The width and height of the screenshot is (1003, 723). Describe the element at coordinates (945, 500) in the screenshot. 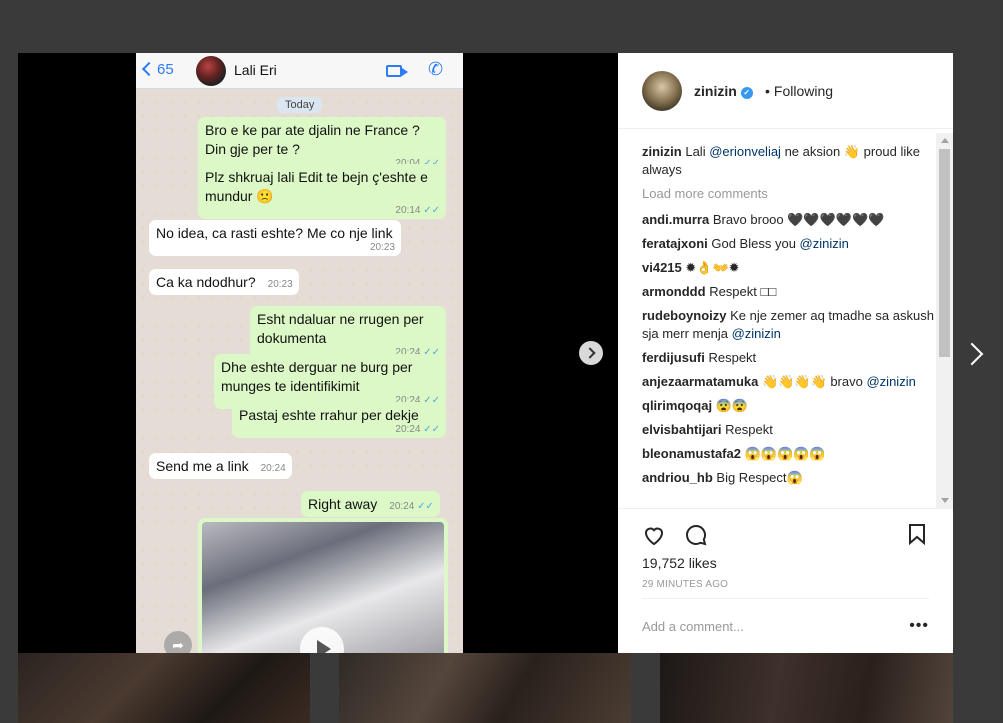

I see `scroll-down-icon` at that location.